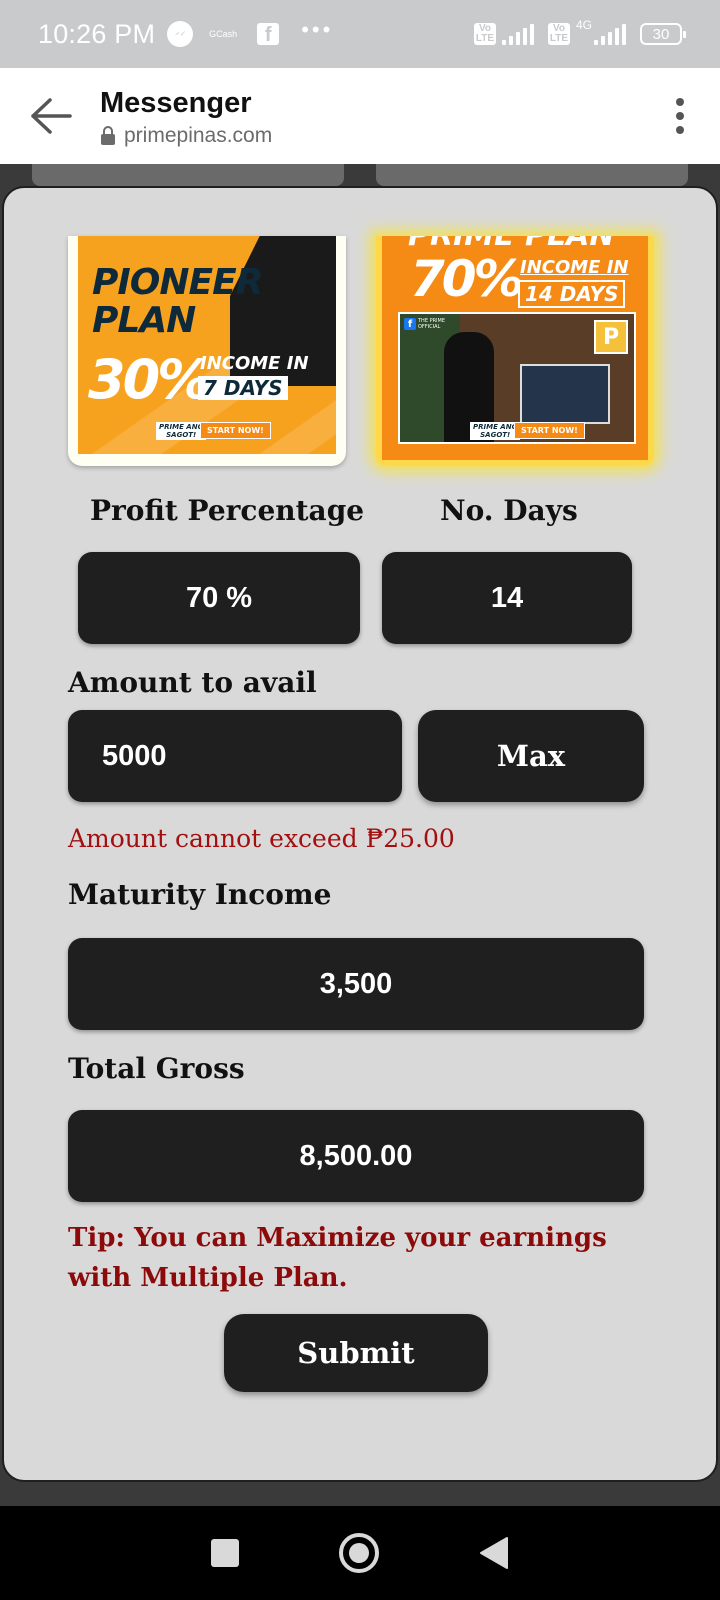  I want to click on more-vertical-icon, so click(680, 116).